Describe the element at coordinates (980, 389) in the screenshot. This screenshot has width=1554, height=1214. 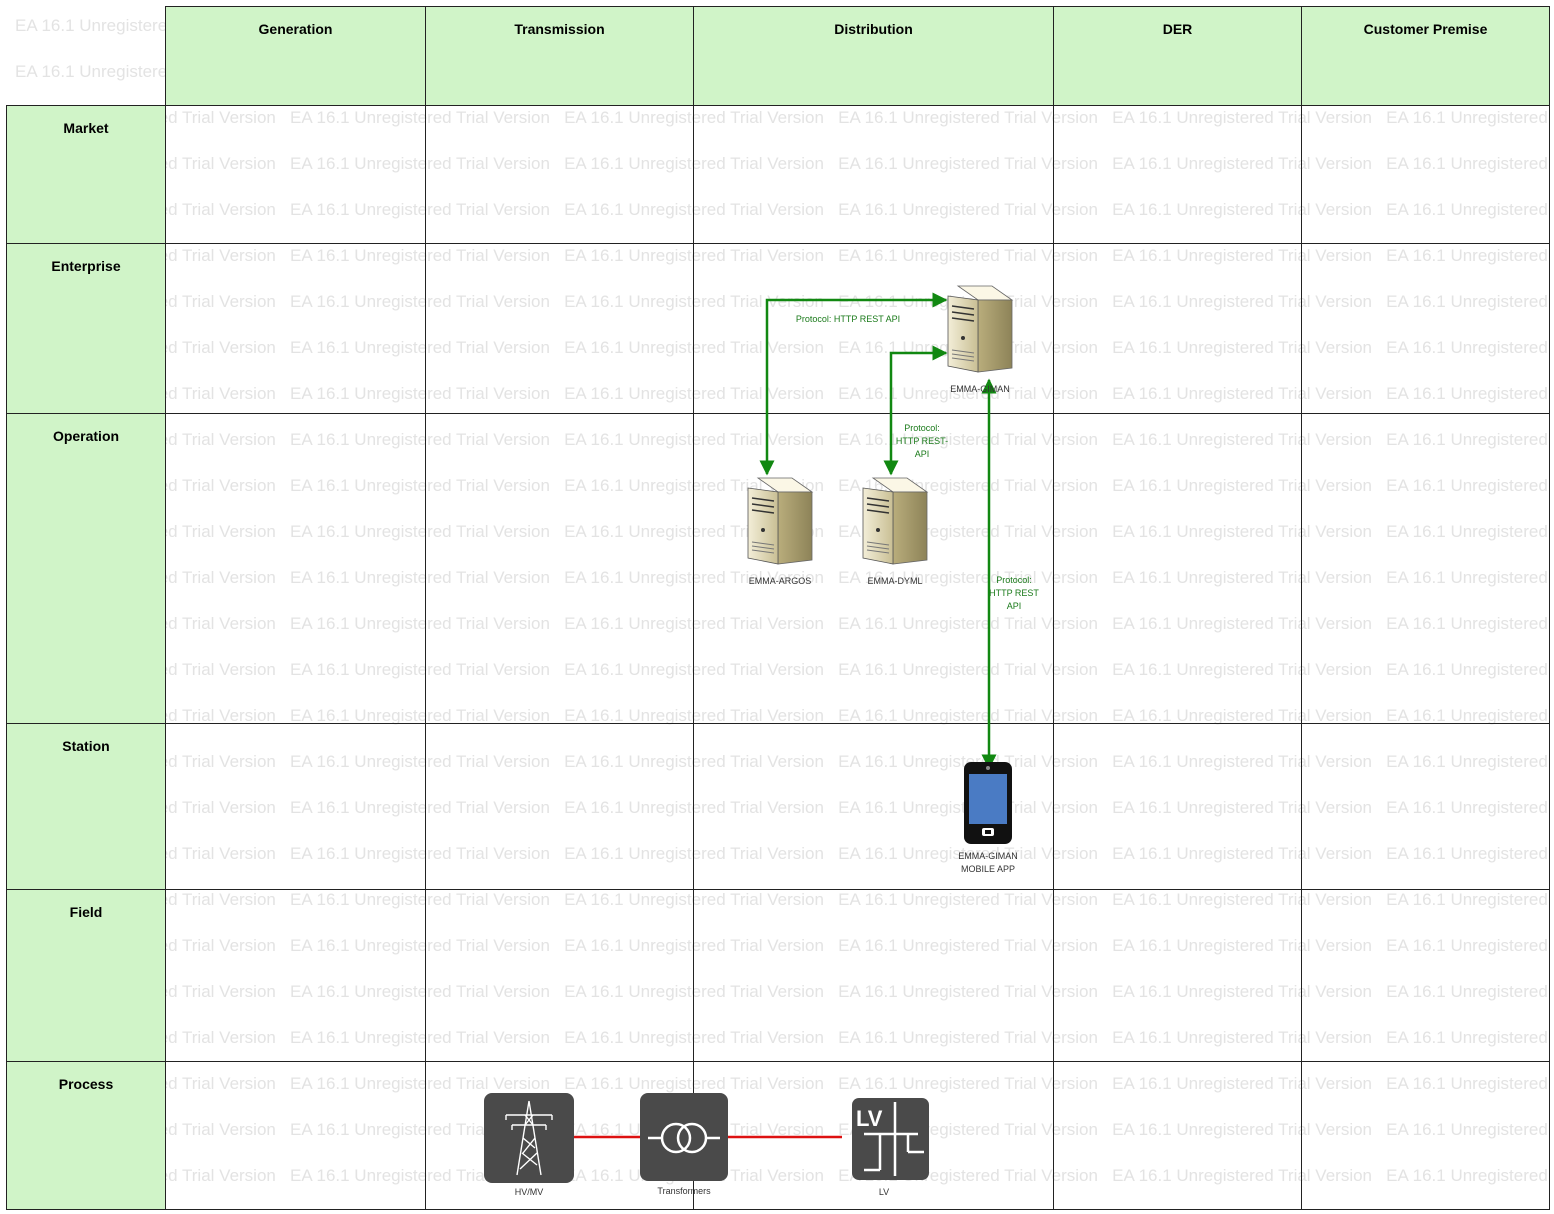
I see `node-label-giman: EMMA-GIMAN` at that location.